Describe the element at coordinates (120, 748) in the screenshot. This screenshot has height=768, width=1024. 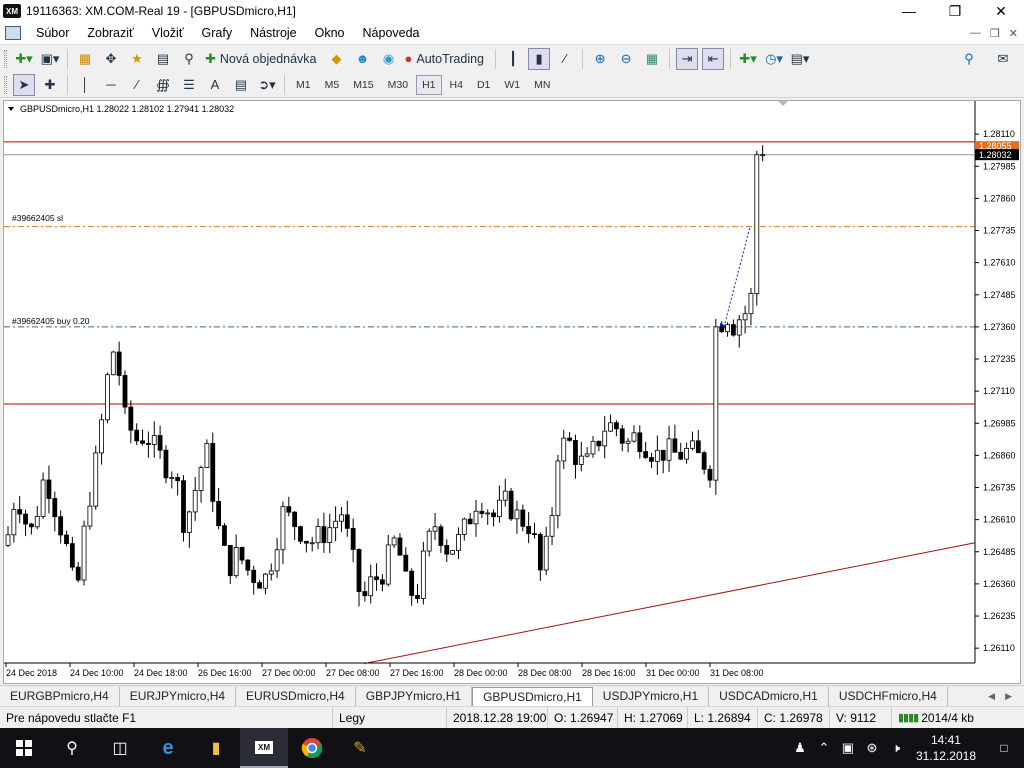
I see `task-view-icon: ◫` at that location.